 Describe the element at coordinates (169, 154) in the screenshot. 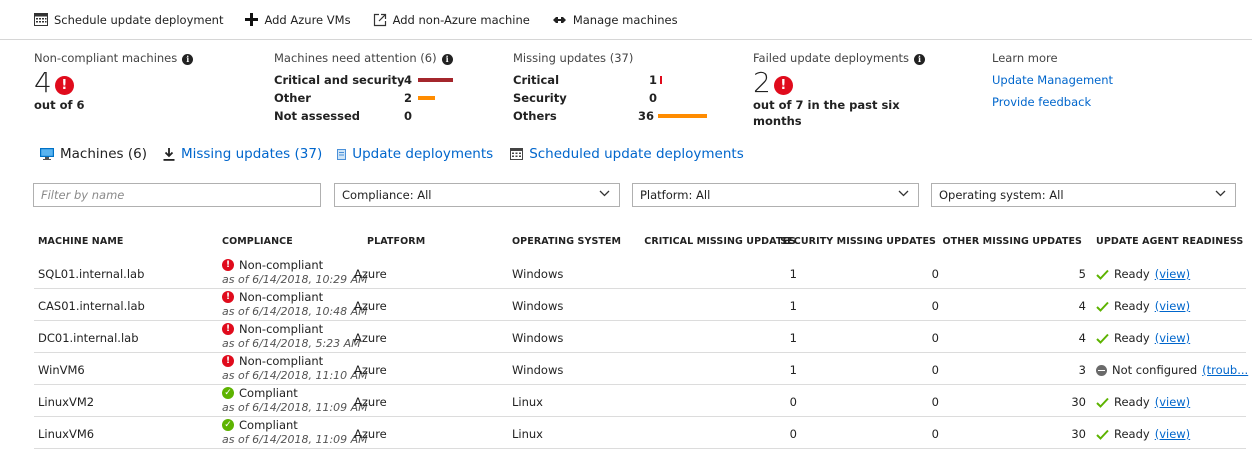

I see `download-icon` at that location.